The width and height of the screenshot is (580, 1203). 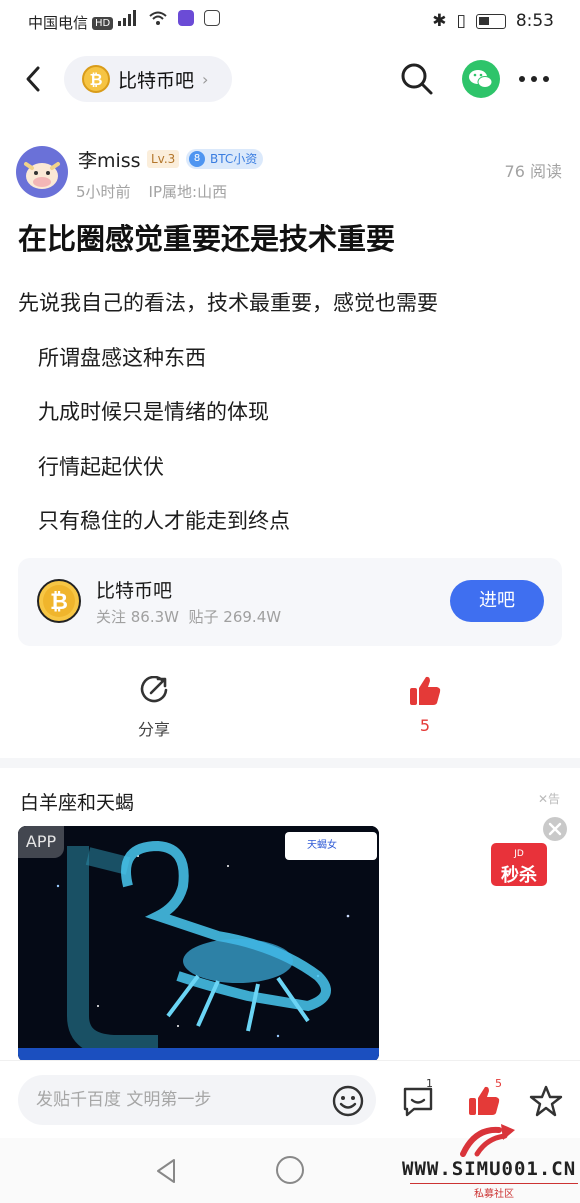 What do you see at coordinates (290, 22) in the screenshot?
I see `status-bar: 中国电信 HD ✱ ▯ 8:53` at bounding box center [290, 22].